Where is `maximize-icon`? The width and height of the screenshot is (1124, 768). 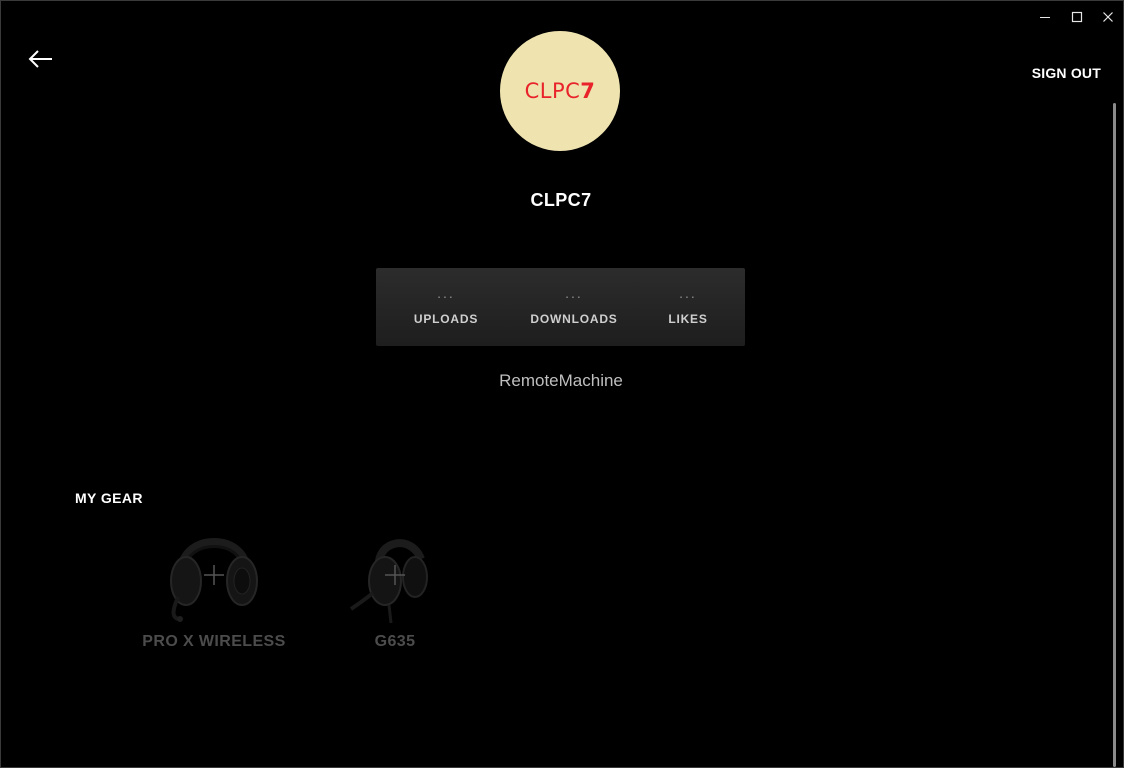 maximize-icon is located at coordinates (1077, 17).